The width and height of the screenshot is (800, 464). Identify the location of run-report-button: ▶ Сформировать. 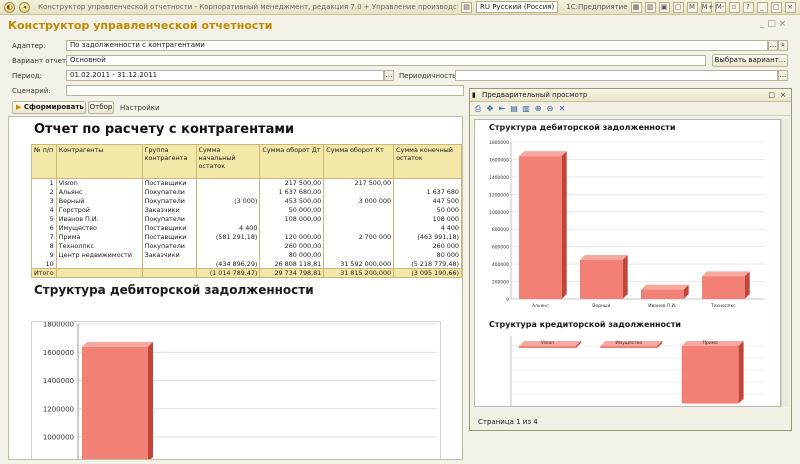
(49, 107).